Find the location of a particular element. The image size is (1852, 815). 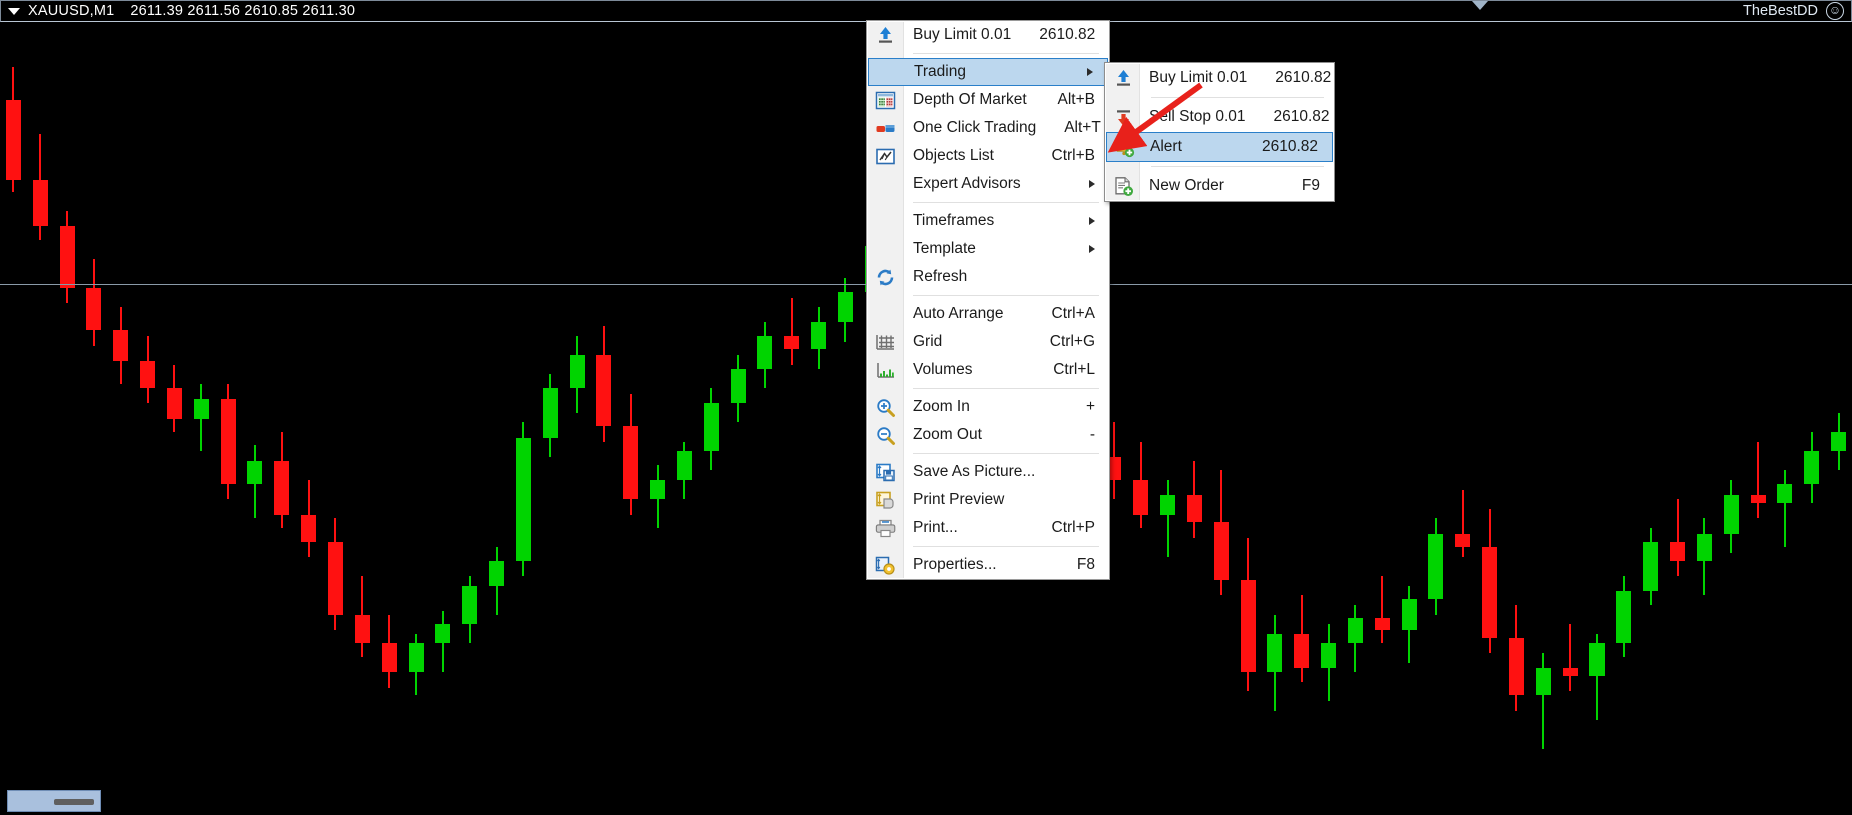

menu-item-shortcut: F8 is located at coordinates (1085, 564).